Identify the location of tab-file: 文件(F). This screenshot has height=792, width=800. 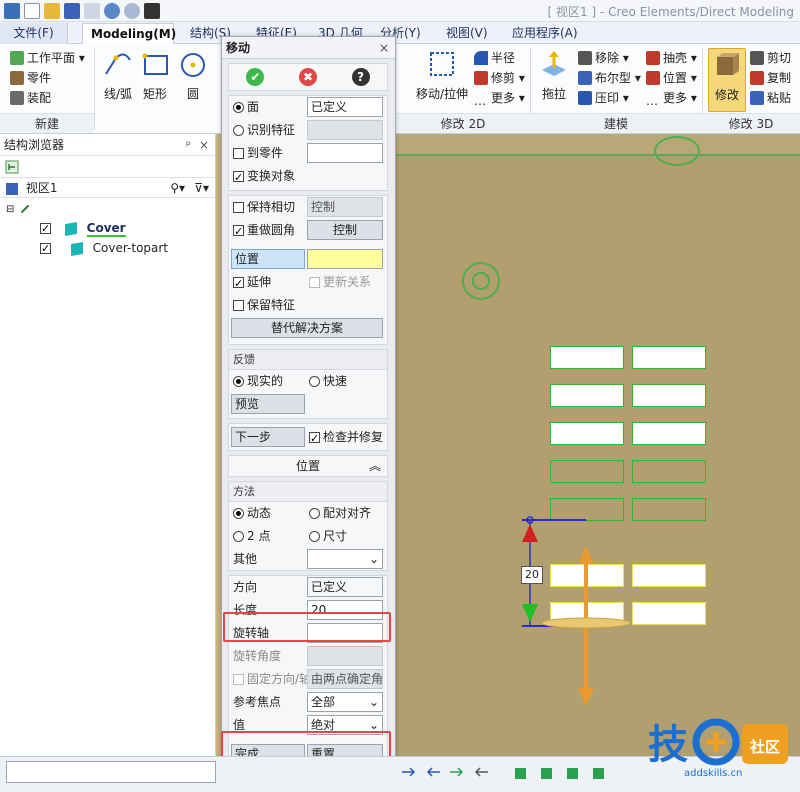
(34, 33).